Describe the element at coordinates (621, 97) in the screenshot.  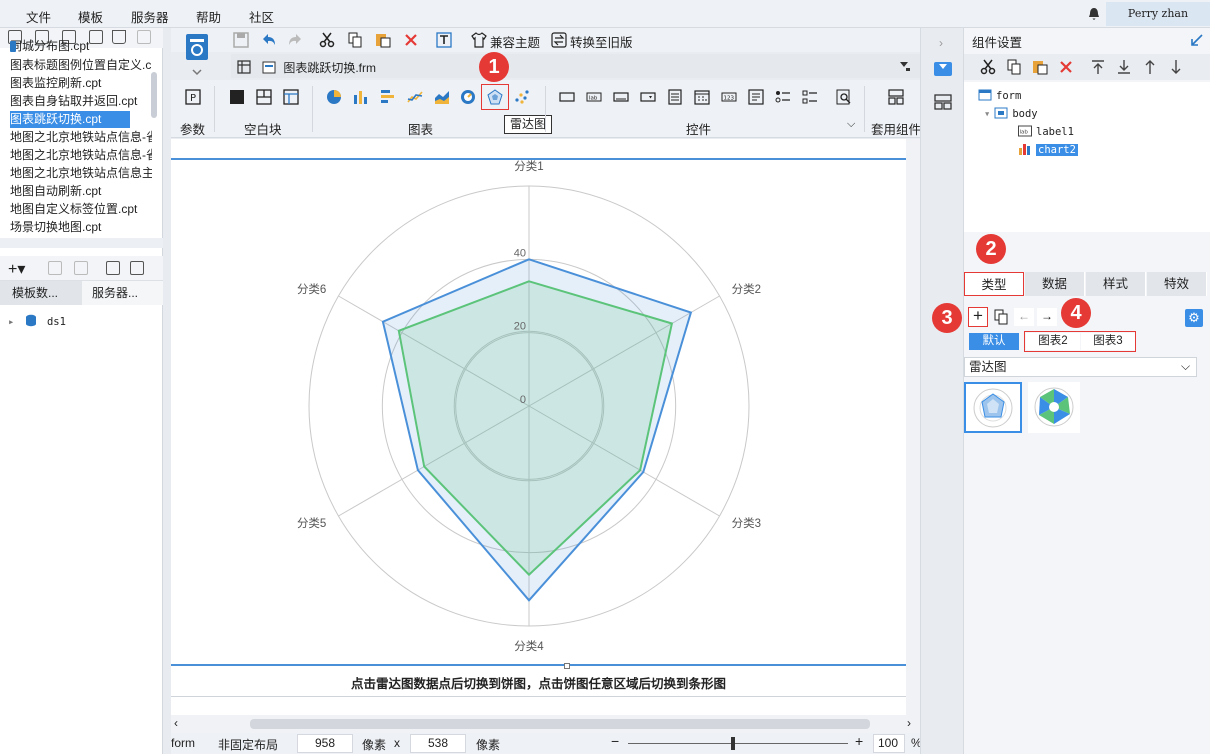
I see `textbox-widget-icon` at that location.